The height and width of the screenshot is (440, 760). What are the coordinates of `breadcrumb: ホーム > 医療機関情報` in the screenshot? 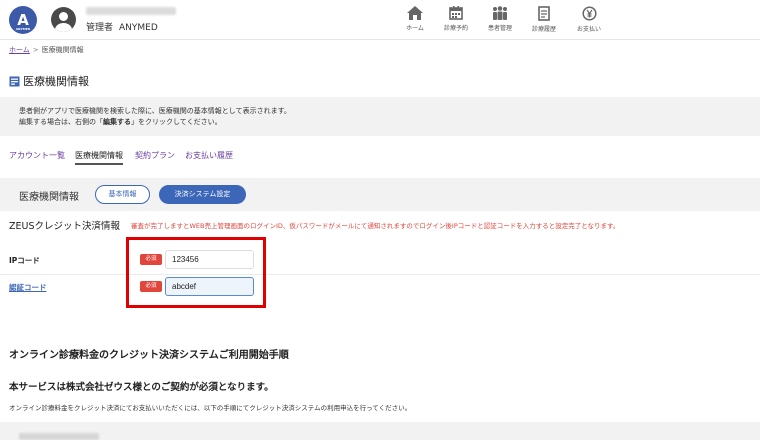 It's located at (46, 50).